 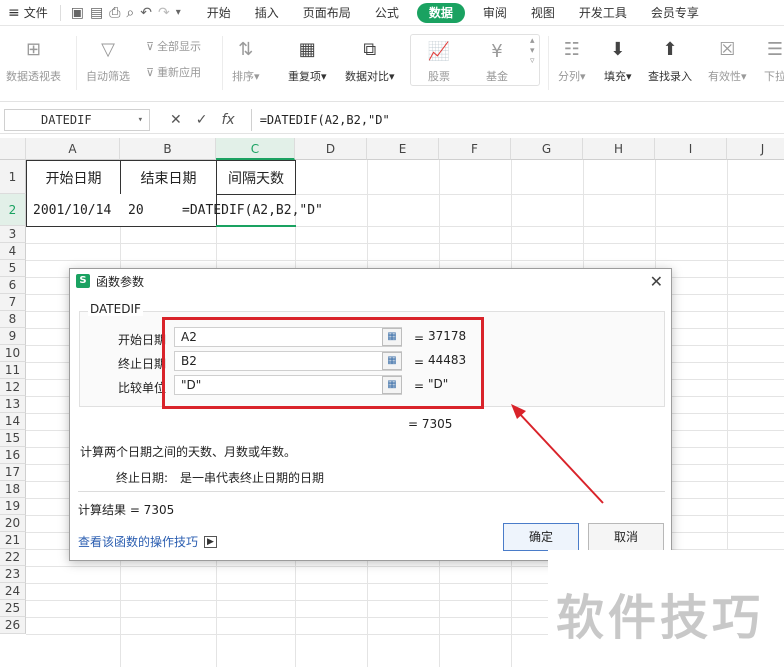 What do you see at coordinates (660, 618) in the screenshot?
I see `watermark: 软件技巧` at bounding box center [660, 618].